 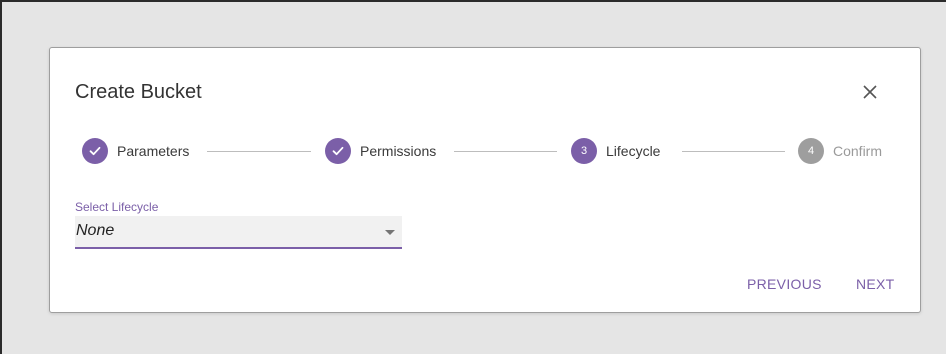 I want to click on step-confirm: 4 Confirm, so click(x=840, y=151).